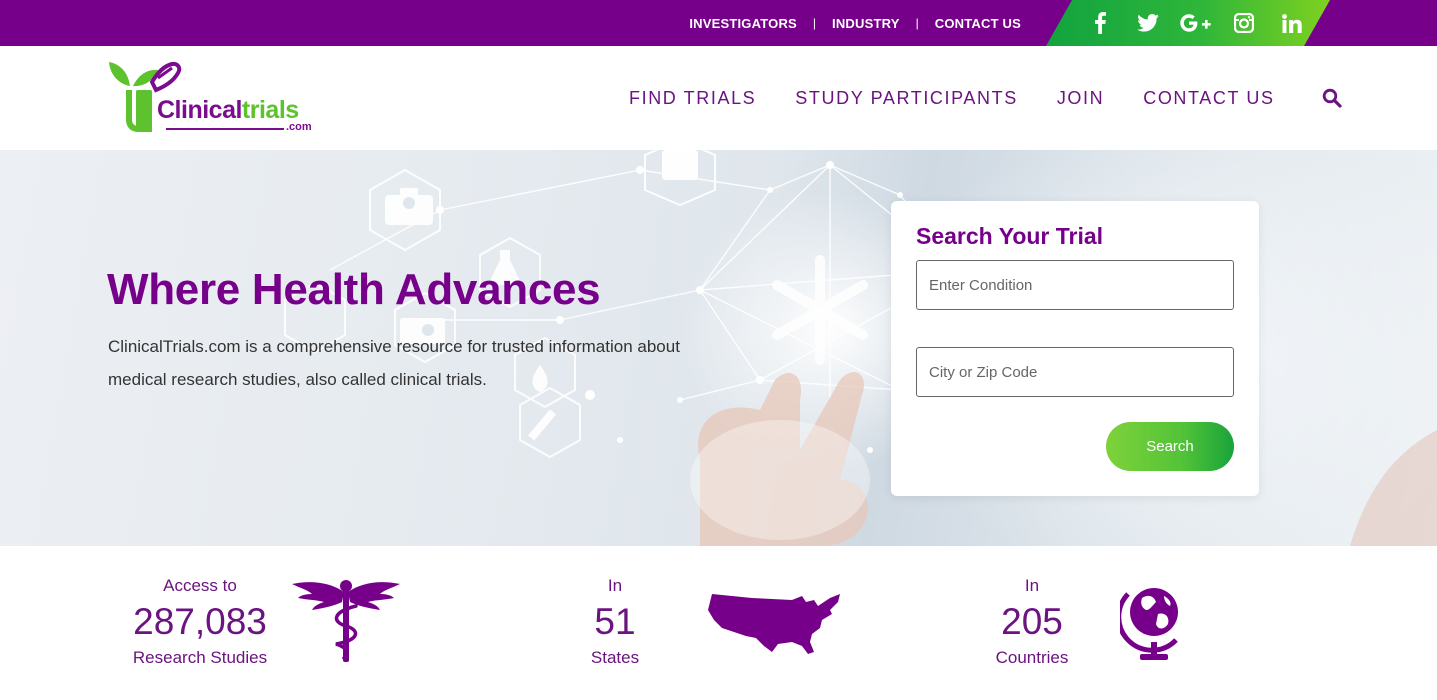 This screenshot has width=1437, height=700. Describe the element at coordinates (1332, 98) in the screenshot. I see `magnifier-icon` at that location.